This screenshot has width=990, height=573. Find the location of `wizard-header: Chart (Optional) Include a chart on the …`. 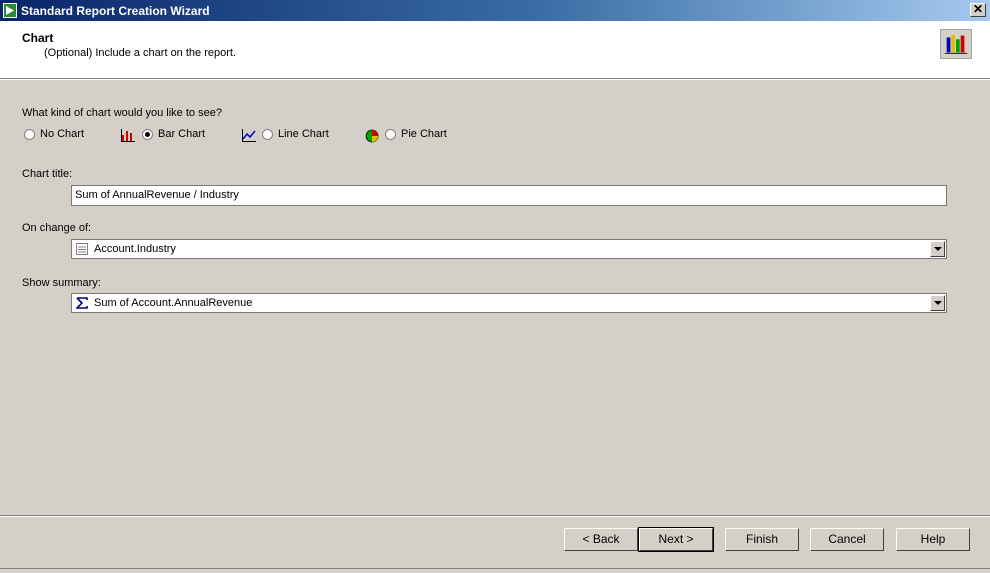

wizard-header: Chart (Optional) Include a chart on the … is located at coordinates (495, 50).